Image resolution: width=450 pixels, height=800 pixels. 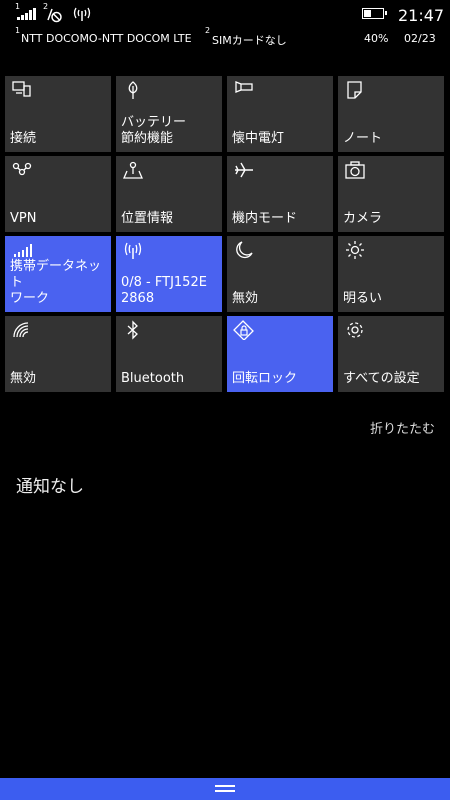 What do you see at coordinates (244, 170) in the screenshot?
I see `airplane-icon` at bounding box center [244, 170].